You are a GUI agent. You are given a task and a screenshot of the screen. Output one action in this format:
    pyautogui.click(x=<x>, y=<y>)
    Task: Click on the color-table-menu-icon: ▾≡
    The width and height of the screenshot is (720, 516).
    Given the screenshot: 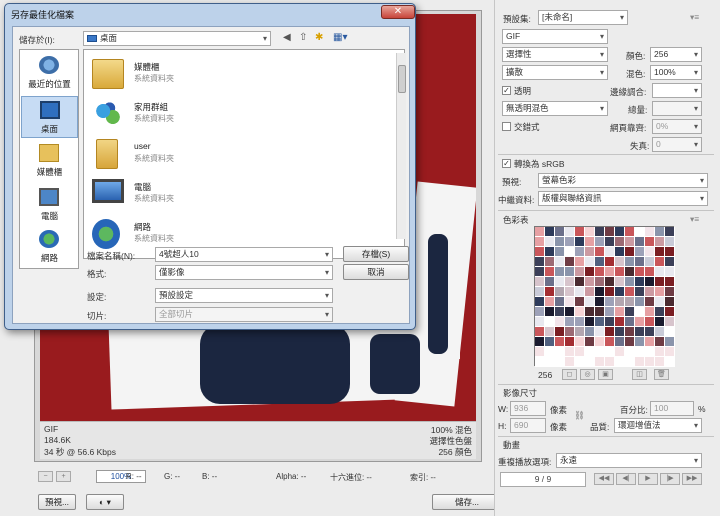 What is the action you would take?
    pyautogui.click(x=694, y=219)
    